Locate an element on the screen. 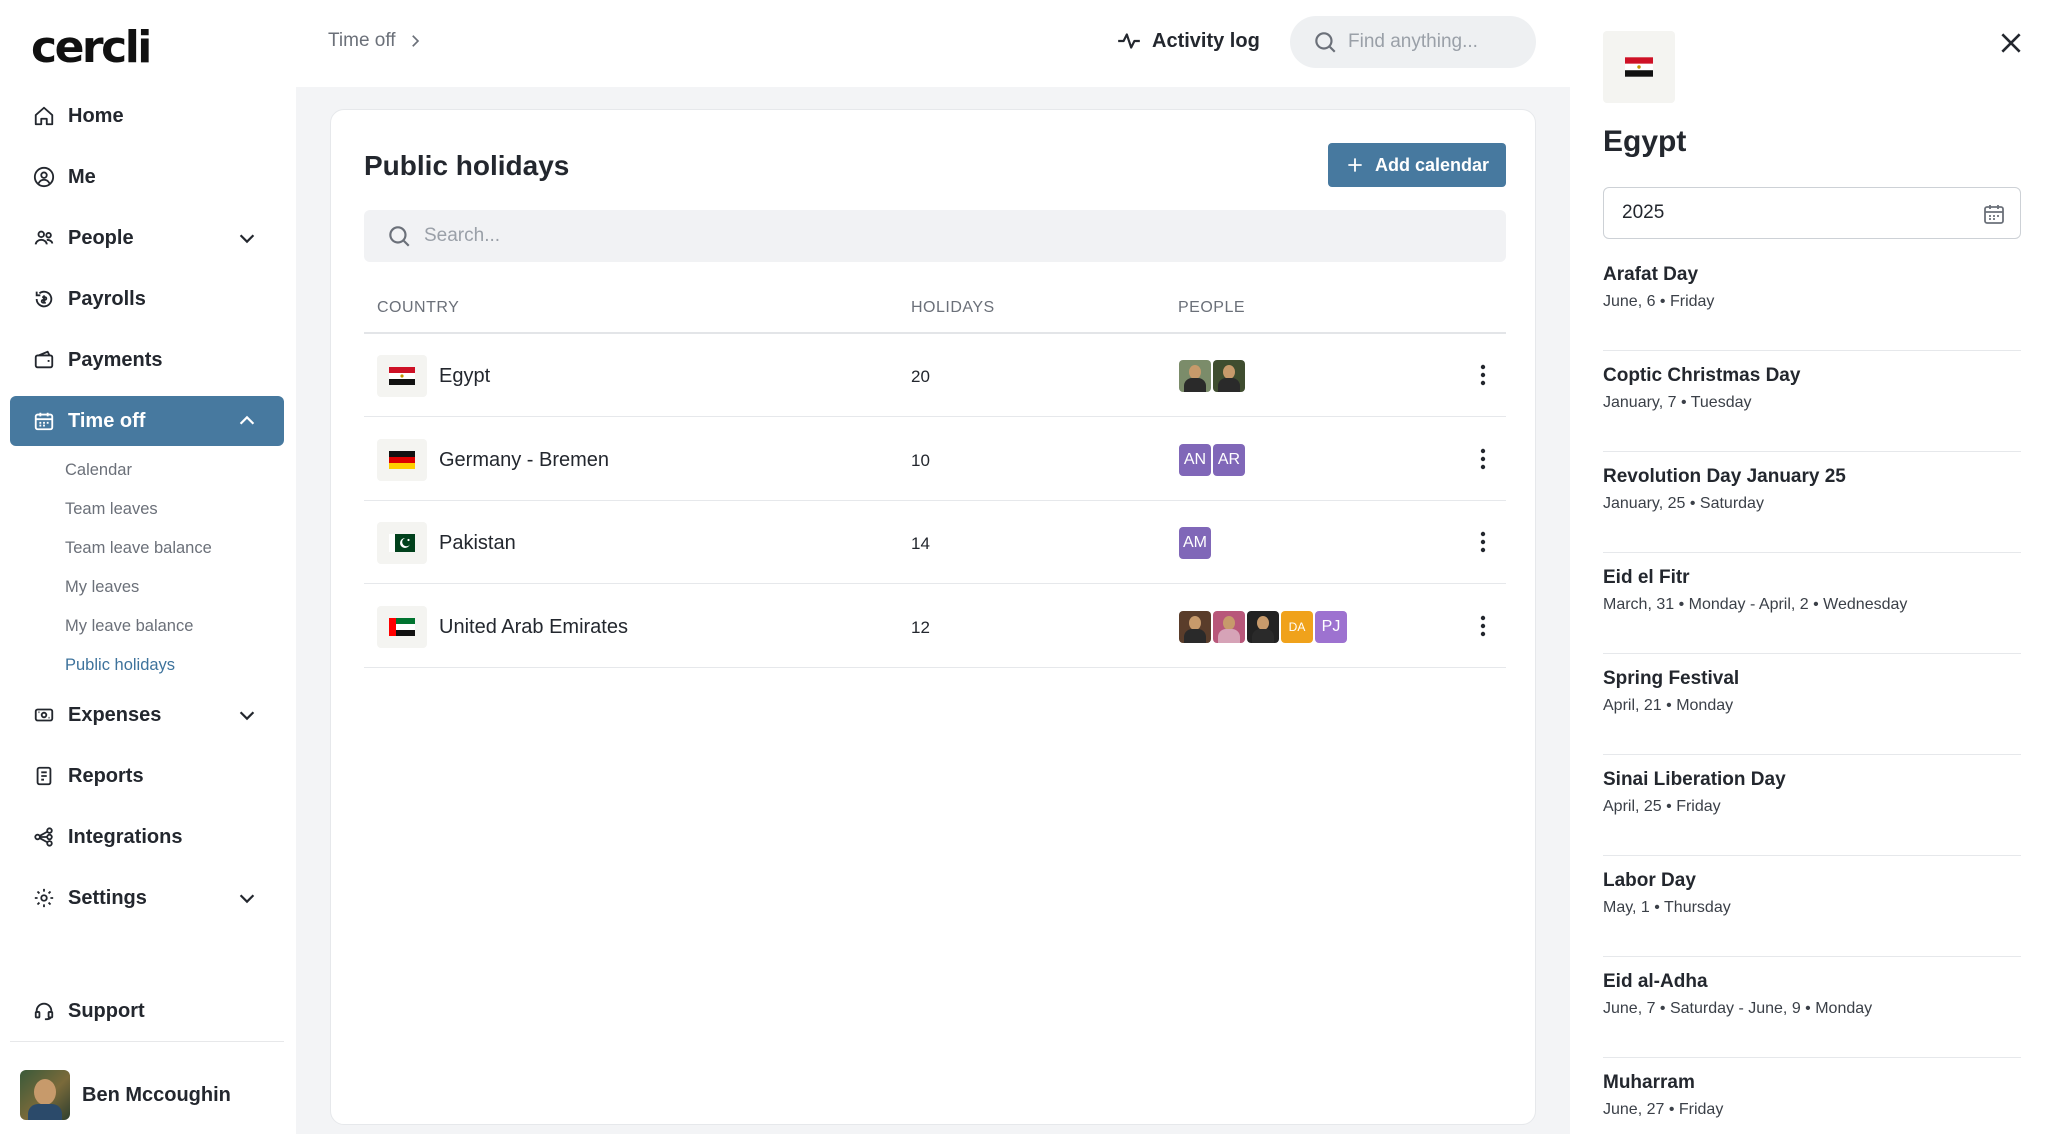  column-header-country: COUNTRY is located at coordinates (418, 308).